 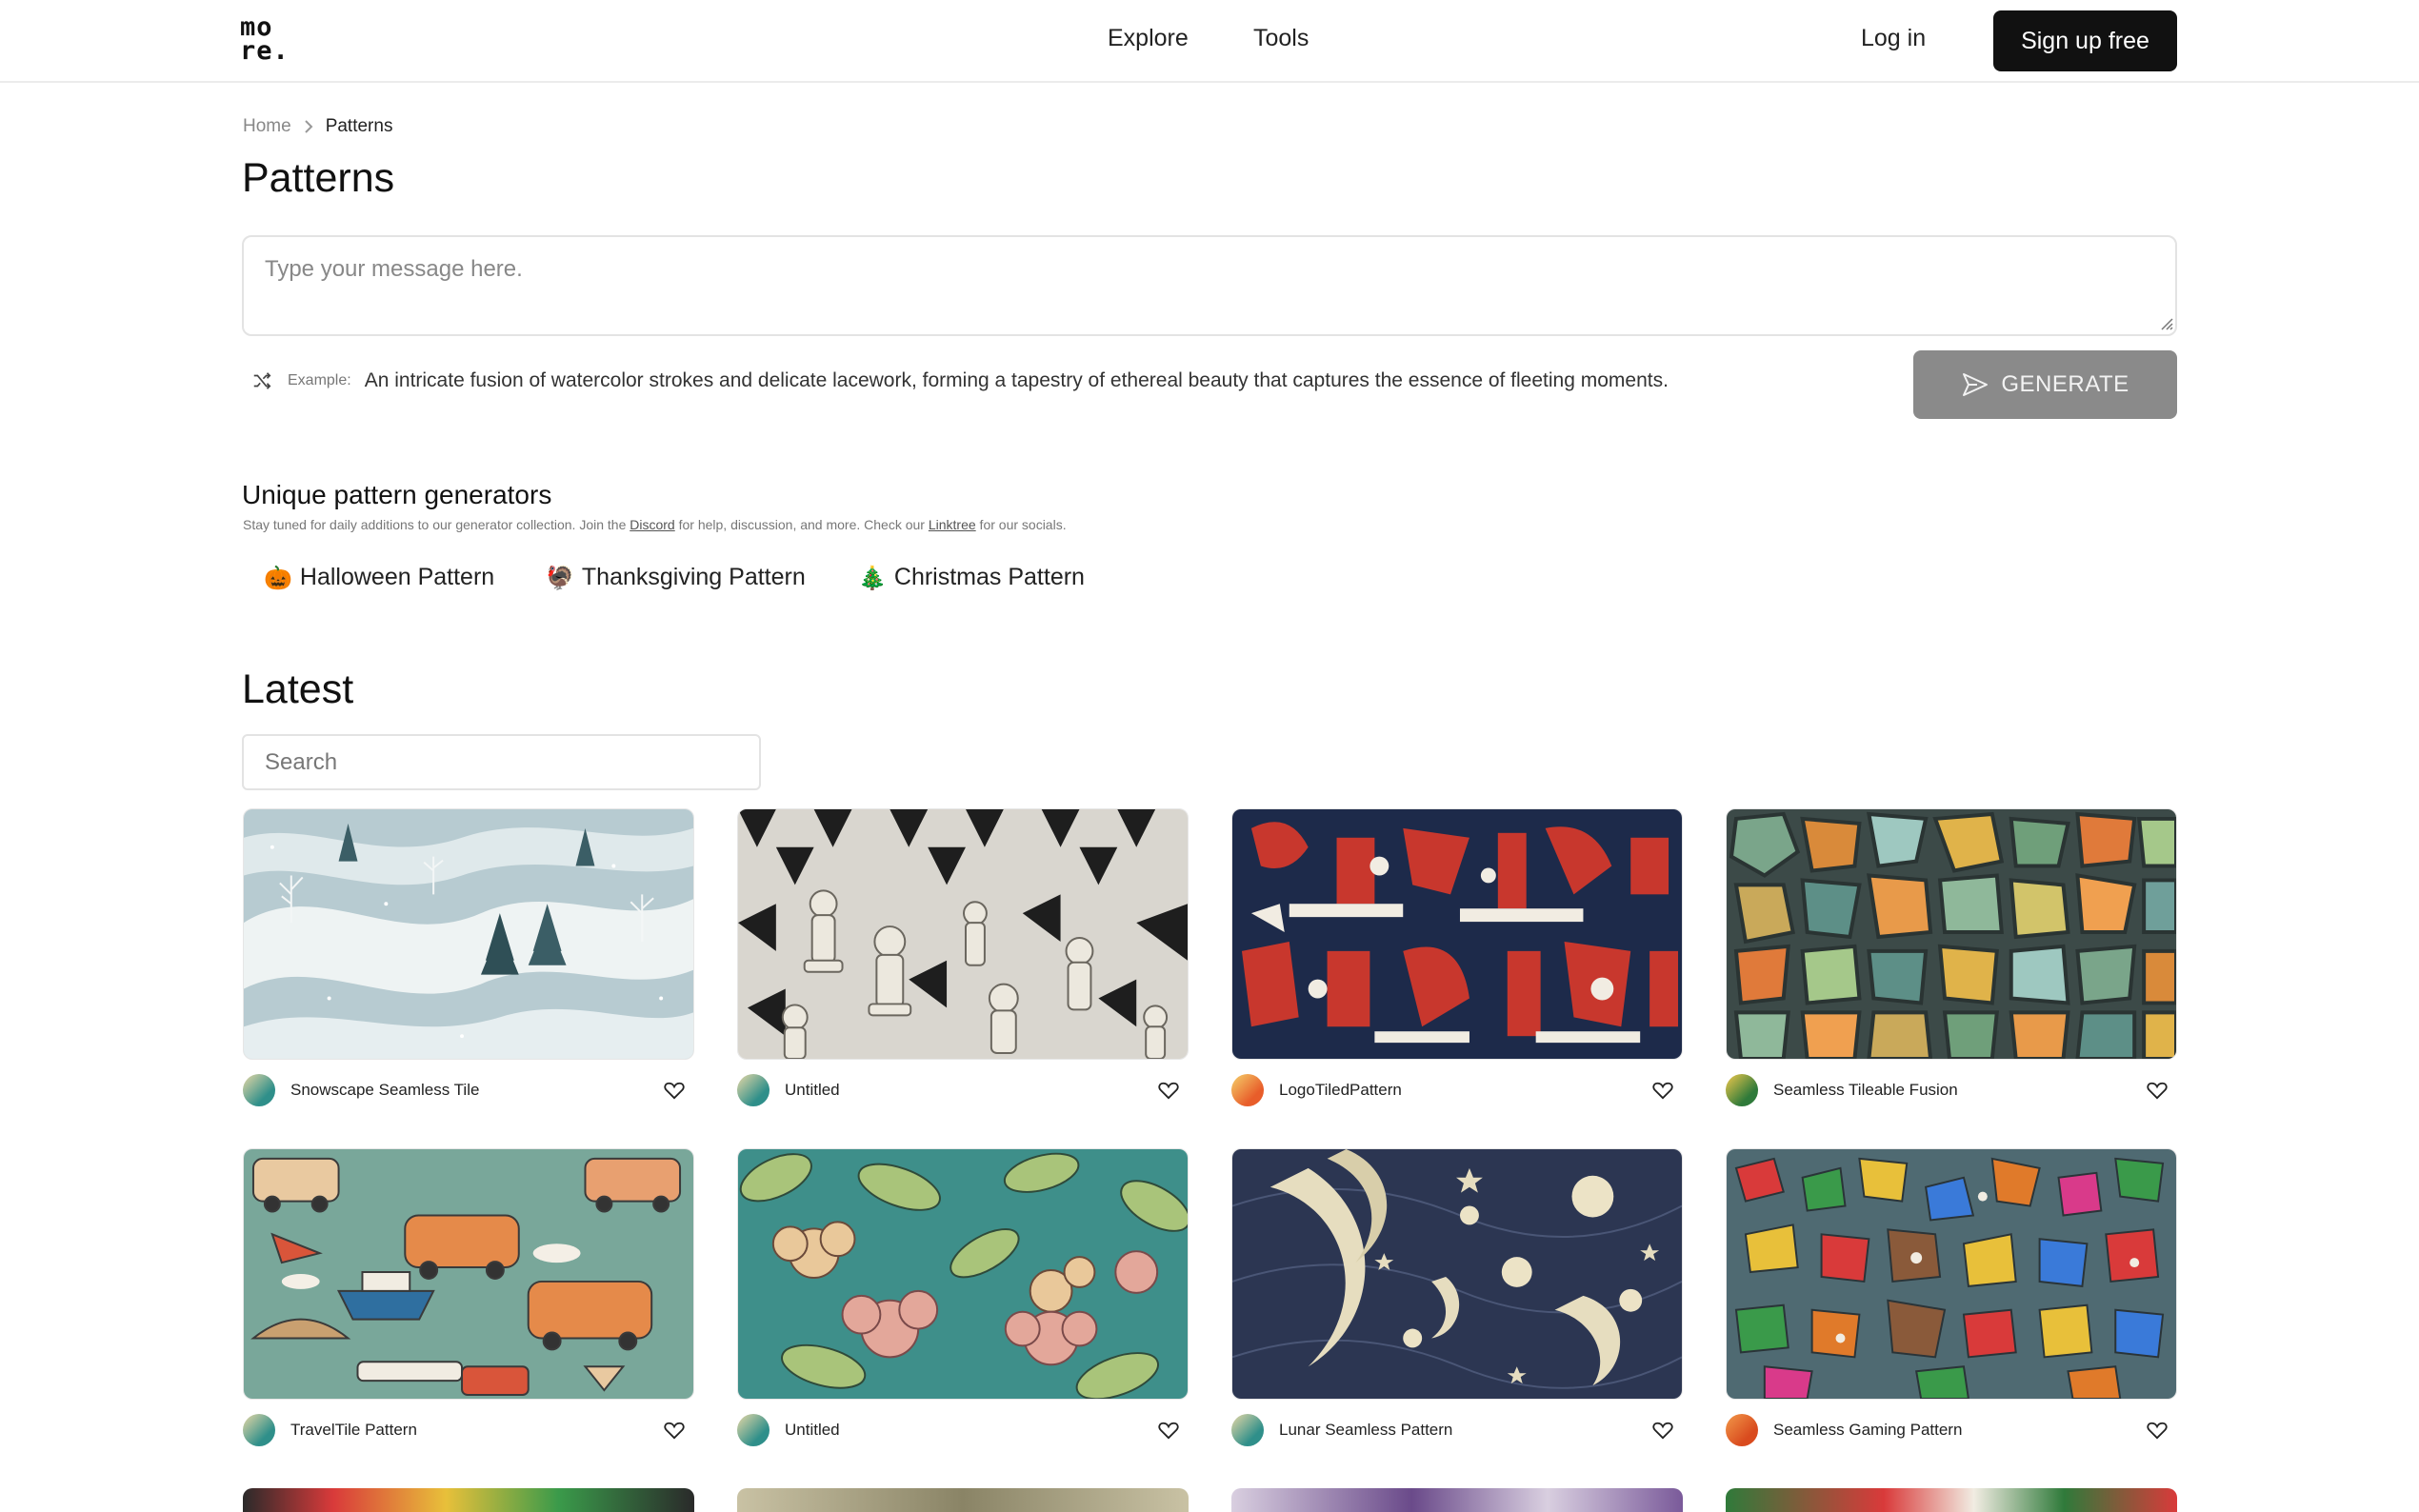 I want to click on prompt-input, so click(x=1209, y=285).